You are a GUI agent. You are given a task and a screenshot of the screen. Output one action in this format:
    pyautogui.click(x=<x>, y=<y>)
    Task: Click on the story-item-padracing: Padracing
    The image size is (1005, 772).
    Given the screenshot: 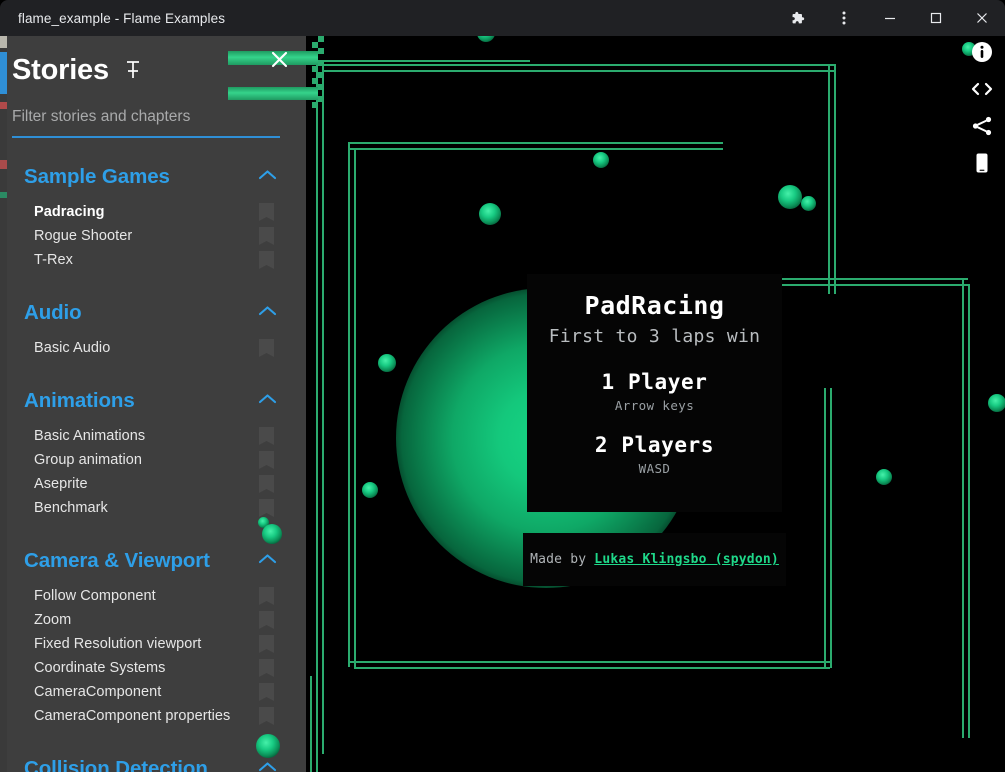 What is the action you would take?
    pyautogui.click(x=153, y=212)
    